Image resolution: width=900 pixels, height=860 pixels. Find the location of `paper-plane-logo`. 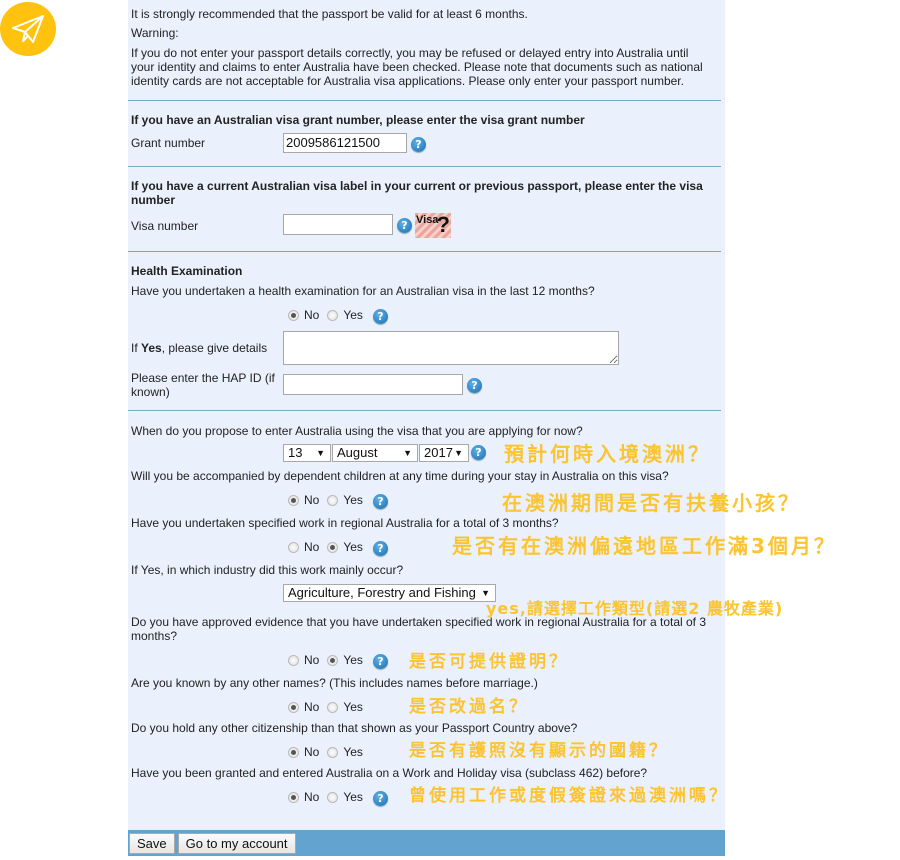

paper-plane-logo is located at coordinates (28, 29).